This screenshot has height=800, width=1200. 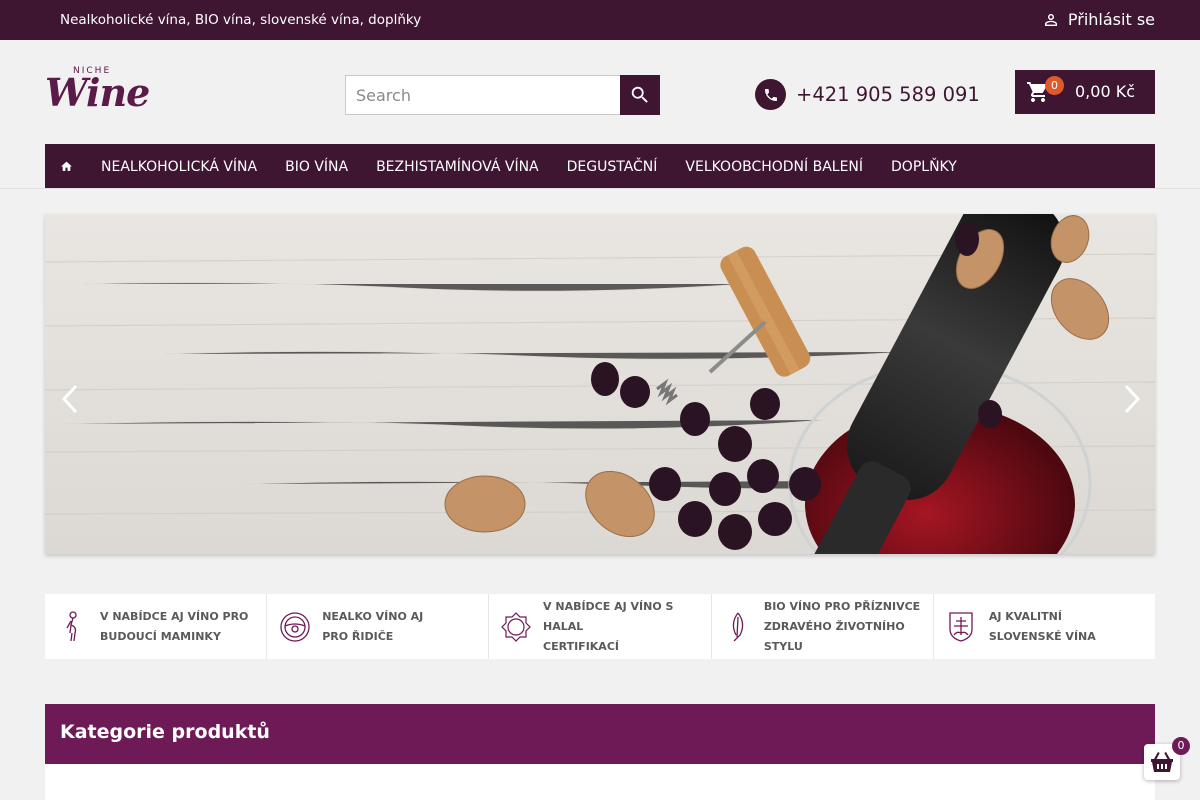 I want to click on logo-main-text: Wine, so click(x=97, y=92).